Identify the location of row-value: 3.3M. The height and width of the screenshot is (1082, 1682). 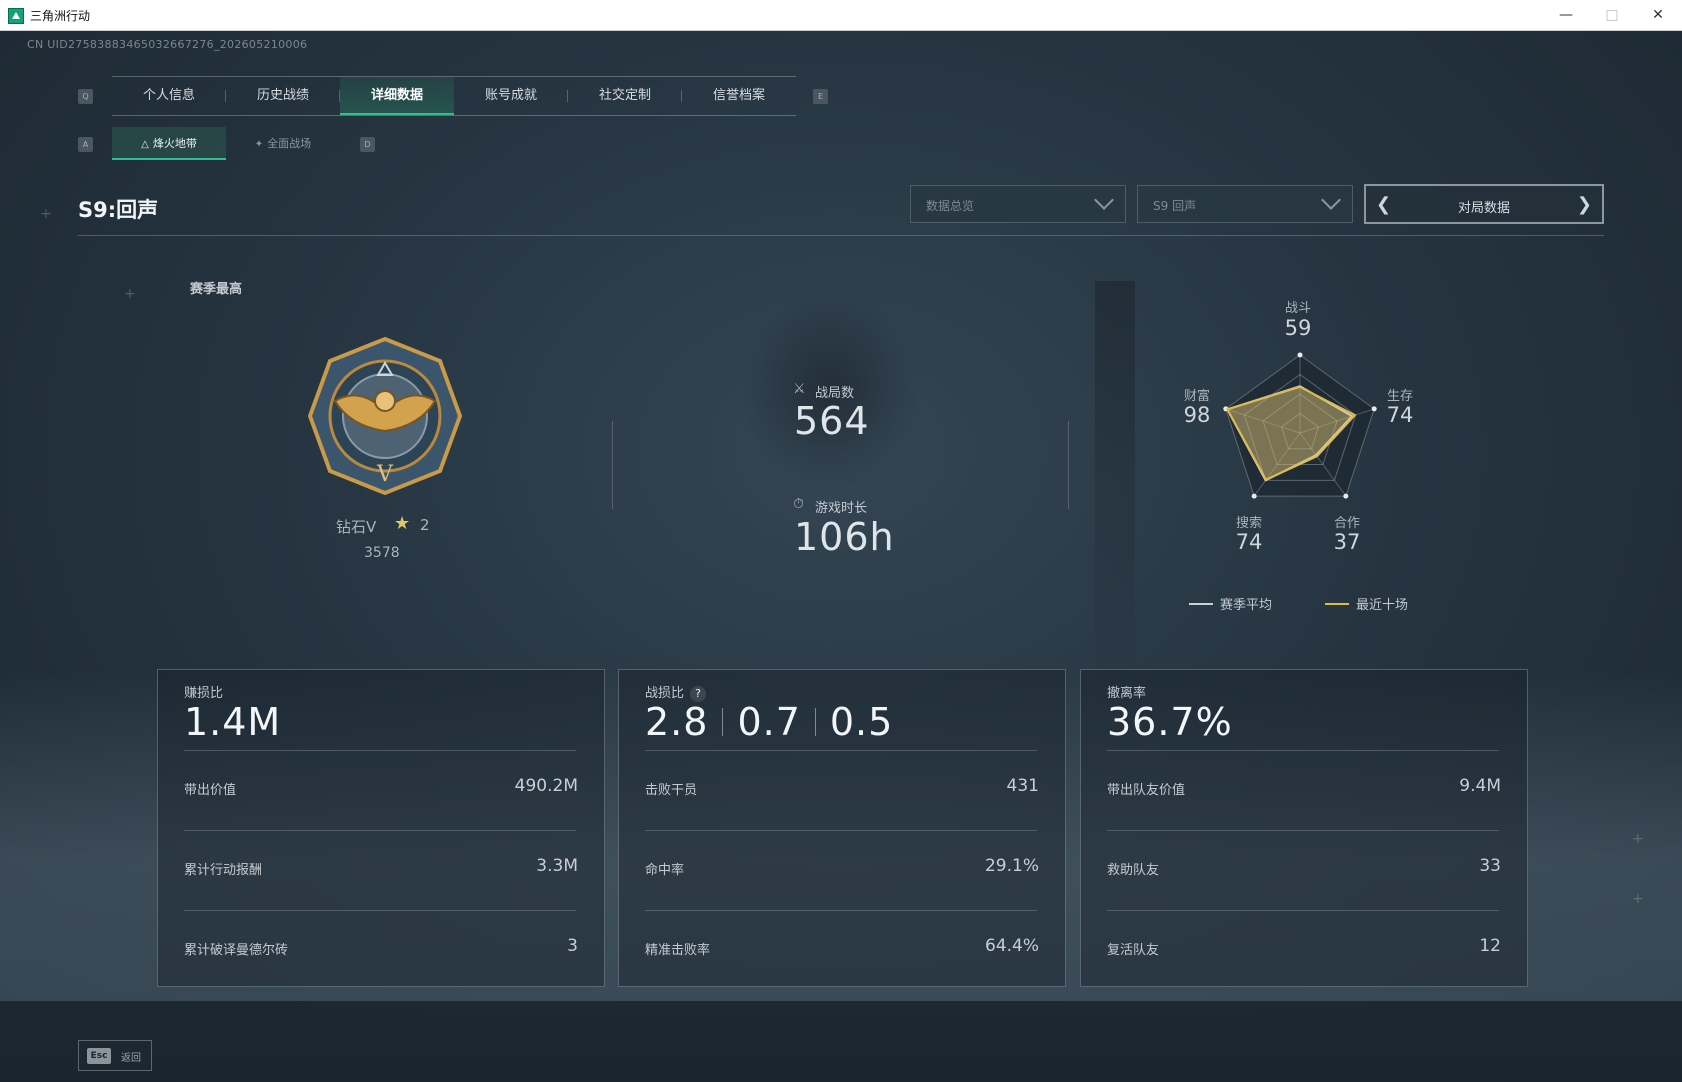
(557, 866).